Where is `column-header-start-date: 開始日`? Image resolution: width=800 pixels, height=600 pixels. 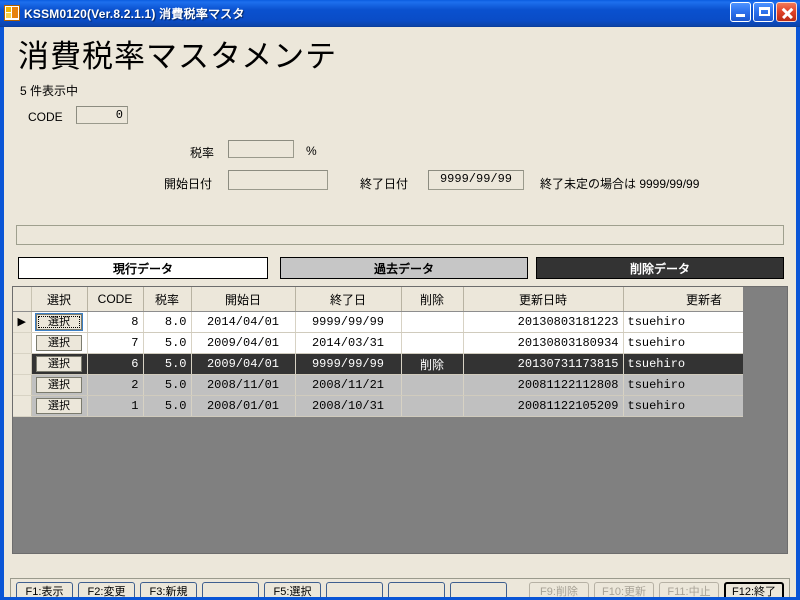
column-header-start-date: 開始日 is located at coordinates (243, 299).